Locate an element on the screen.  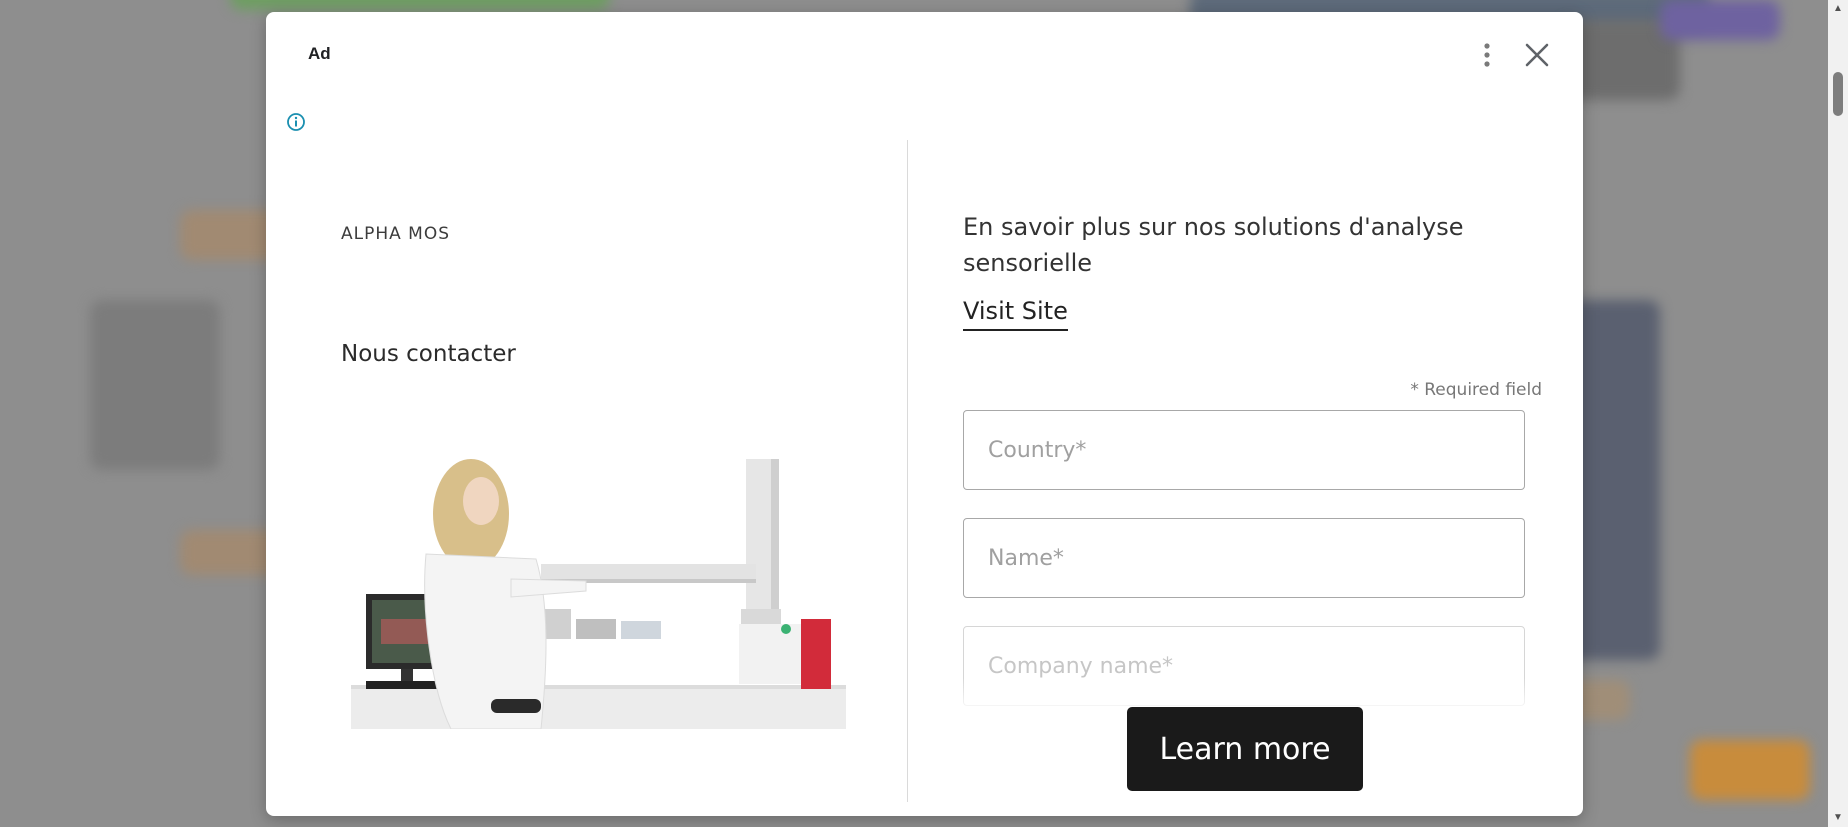
close-icon is located at coordinates (1537, 55).